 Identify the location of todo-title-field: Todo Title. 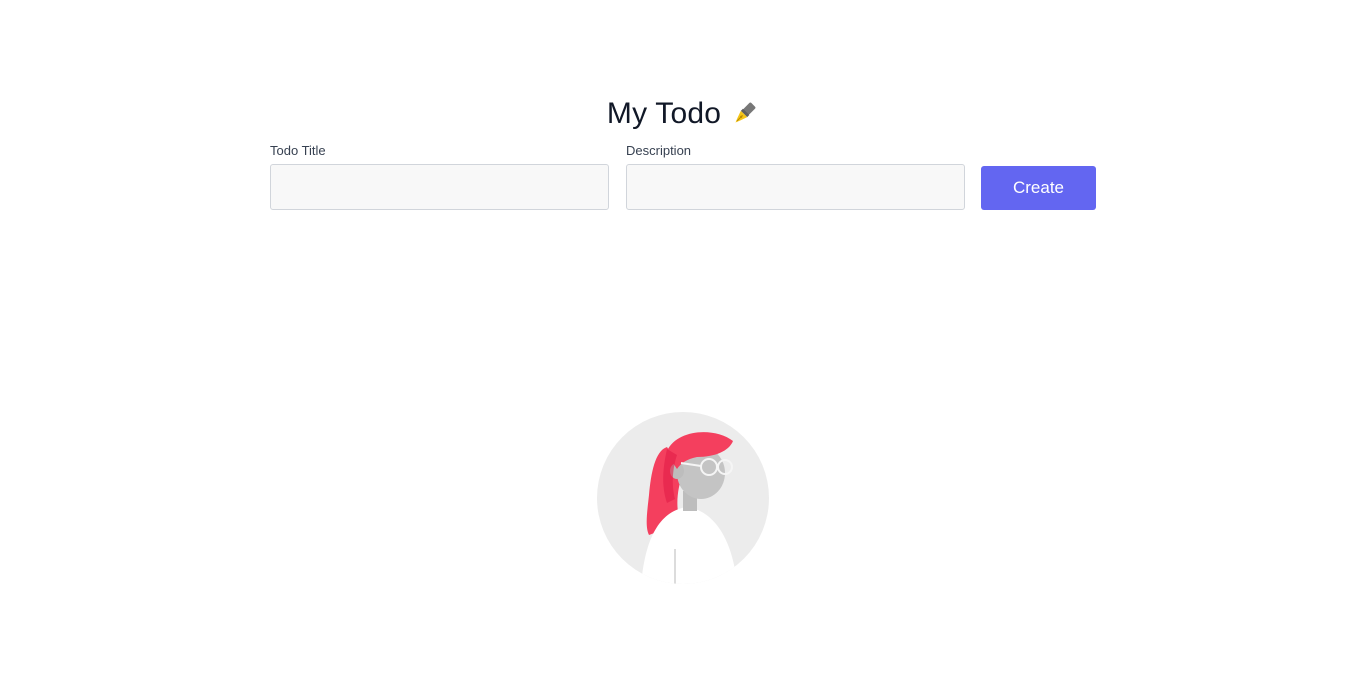
(439, 176).